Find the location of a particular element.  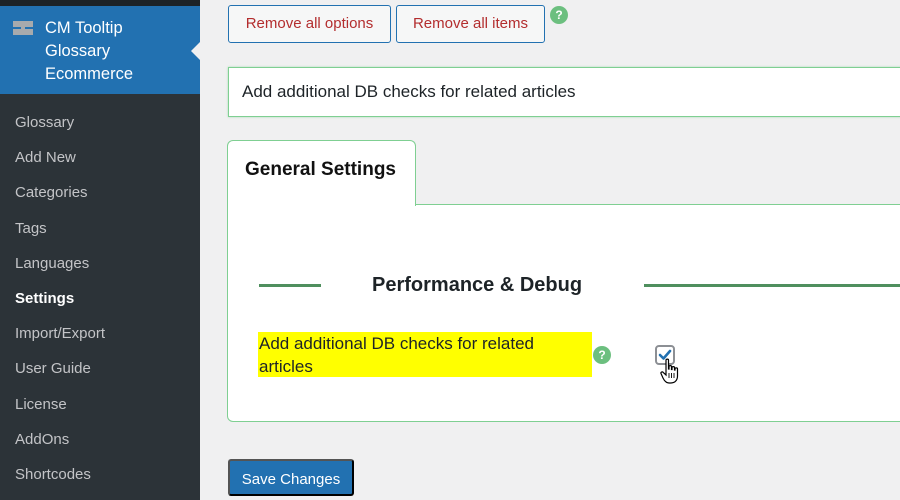

section-title: Performance & Debug is located at coordinates (477, 285).